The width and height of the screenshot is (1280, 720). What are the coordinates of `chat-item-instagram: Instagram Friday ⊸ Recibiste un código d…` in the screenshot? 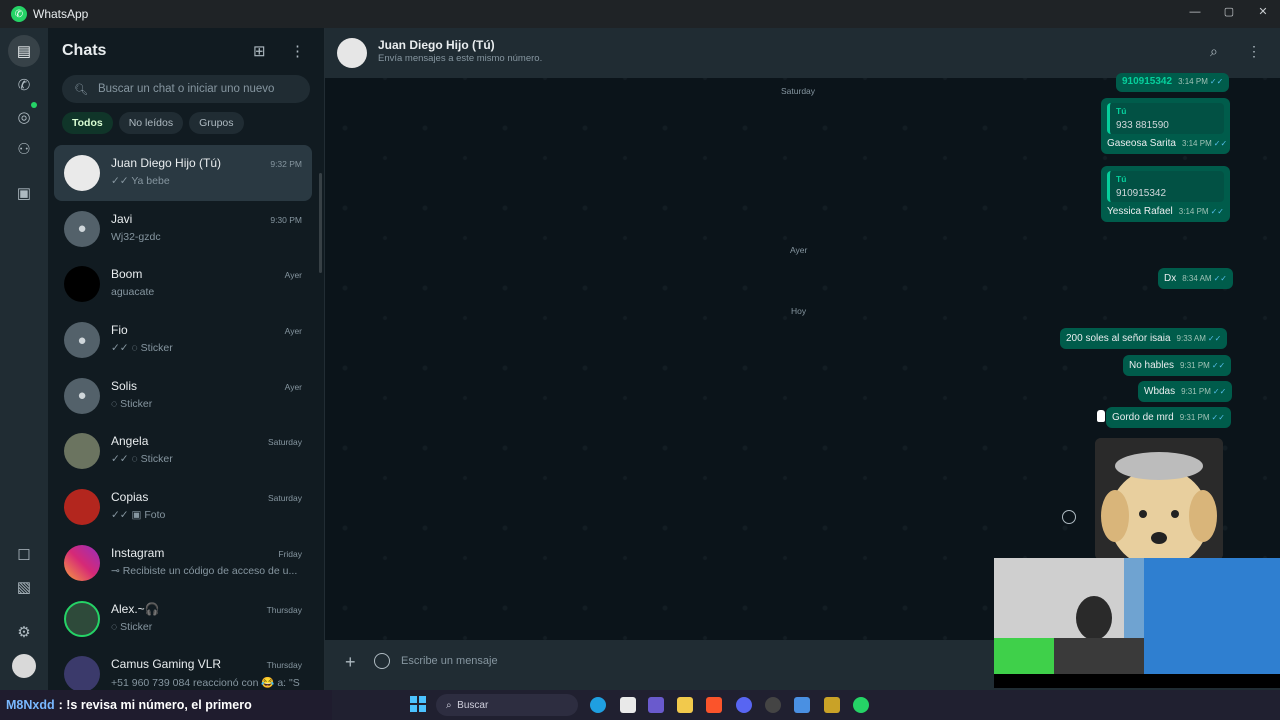 It's located at (183, 563).